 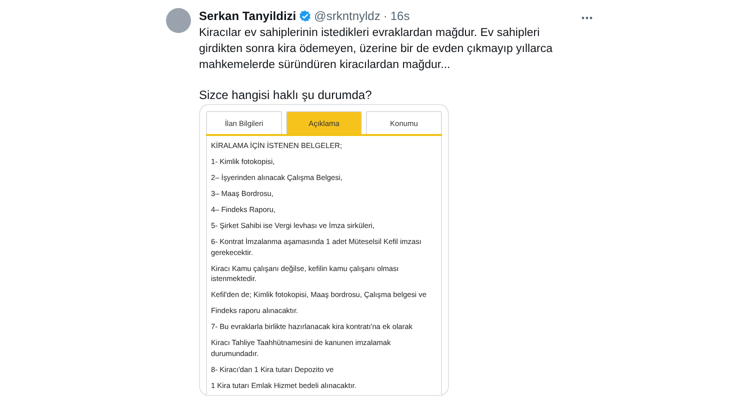 What do you see at coordinates (286, 95) in the screenshot?
I see `tweet-question: Sizce hangisi haklı şu durumda?` at bounding box center [286, 95].